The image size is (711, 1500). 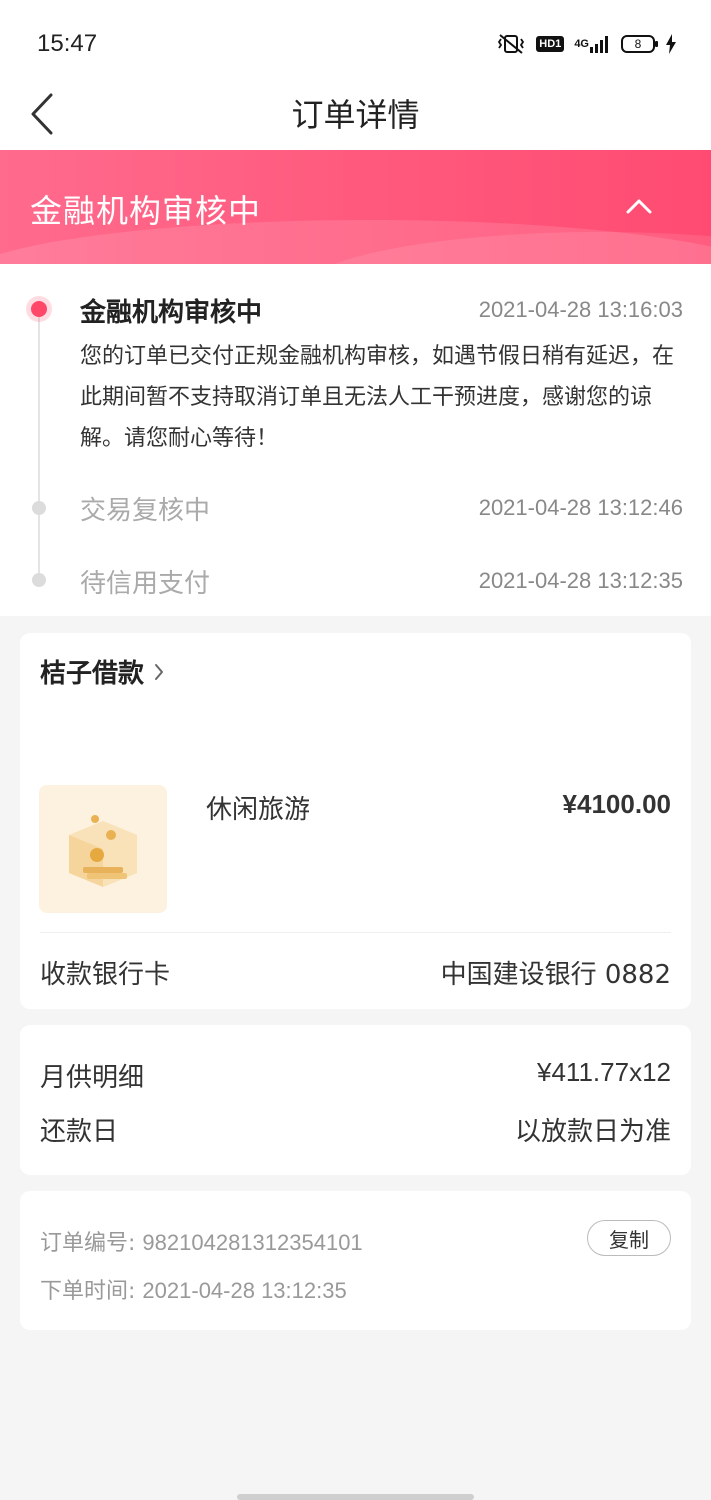 I want to click on status-time: 15:47, so click(x=67, y=43).